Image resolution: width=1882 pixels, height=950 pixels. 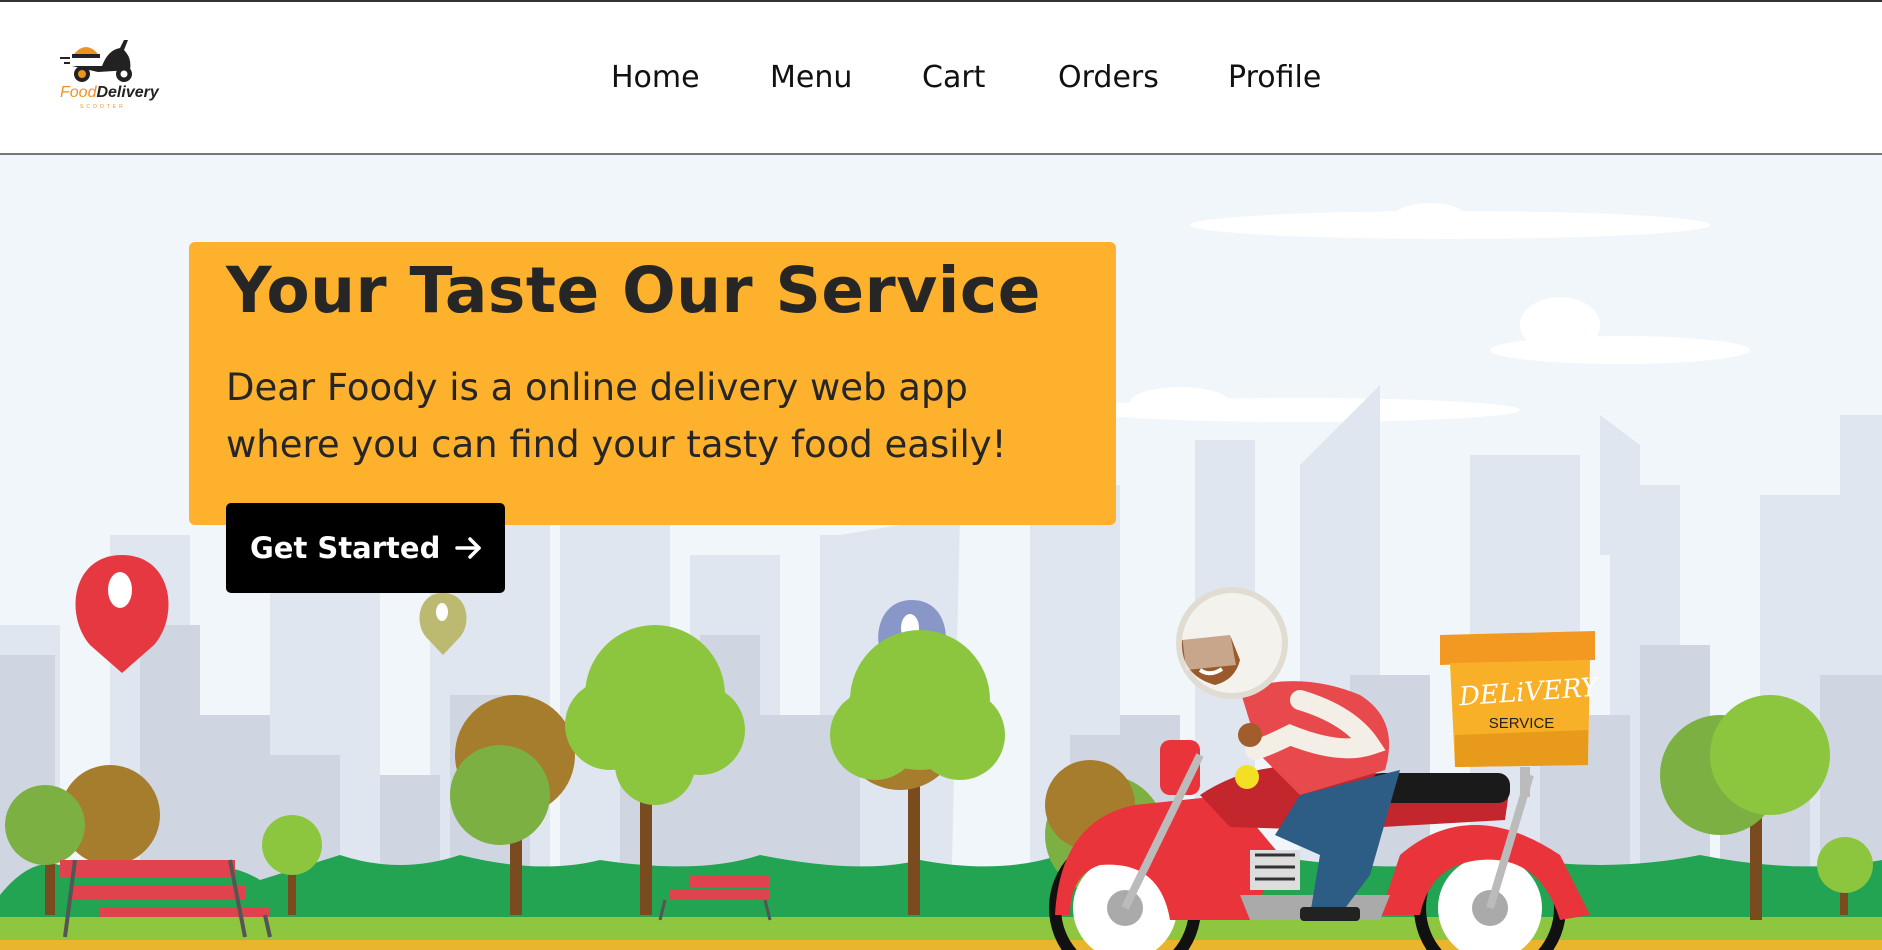 I want to click on arrow-right-icon, so click(x=468, y=548).